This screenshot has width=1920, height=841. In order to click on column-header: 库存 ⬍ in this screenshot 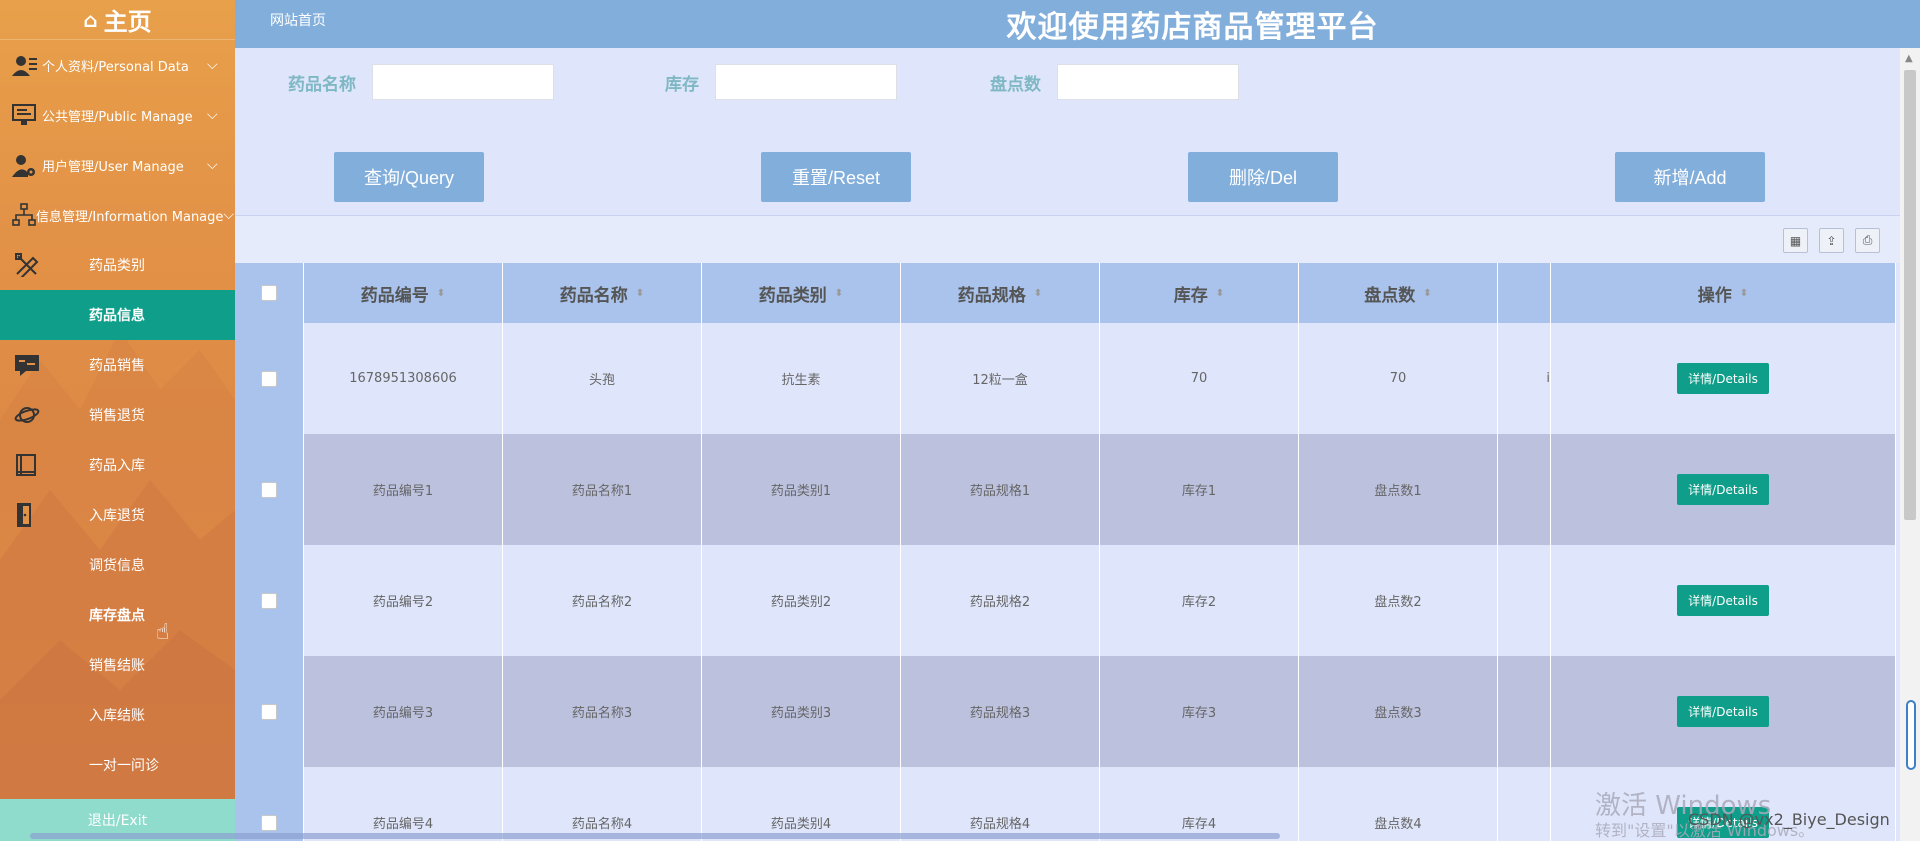, I will do `click(1199, 293)`.